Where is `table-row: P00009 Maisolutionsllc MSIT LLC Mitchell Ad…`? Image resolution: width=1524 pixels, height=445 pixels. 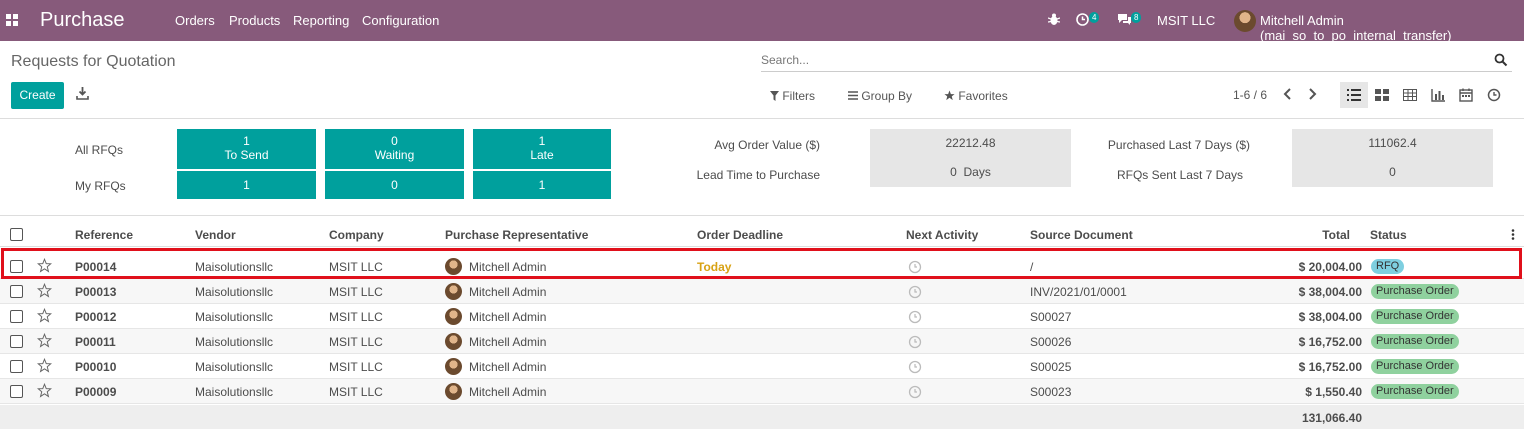 table-row: P00009 Maisolutionsllc MSIT LLC Mitchell Ad… is located at coordinates (762, 391).